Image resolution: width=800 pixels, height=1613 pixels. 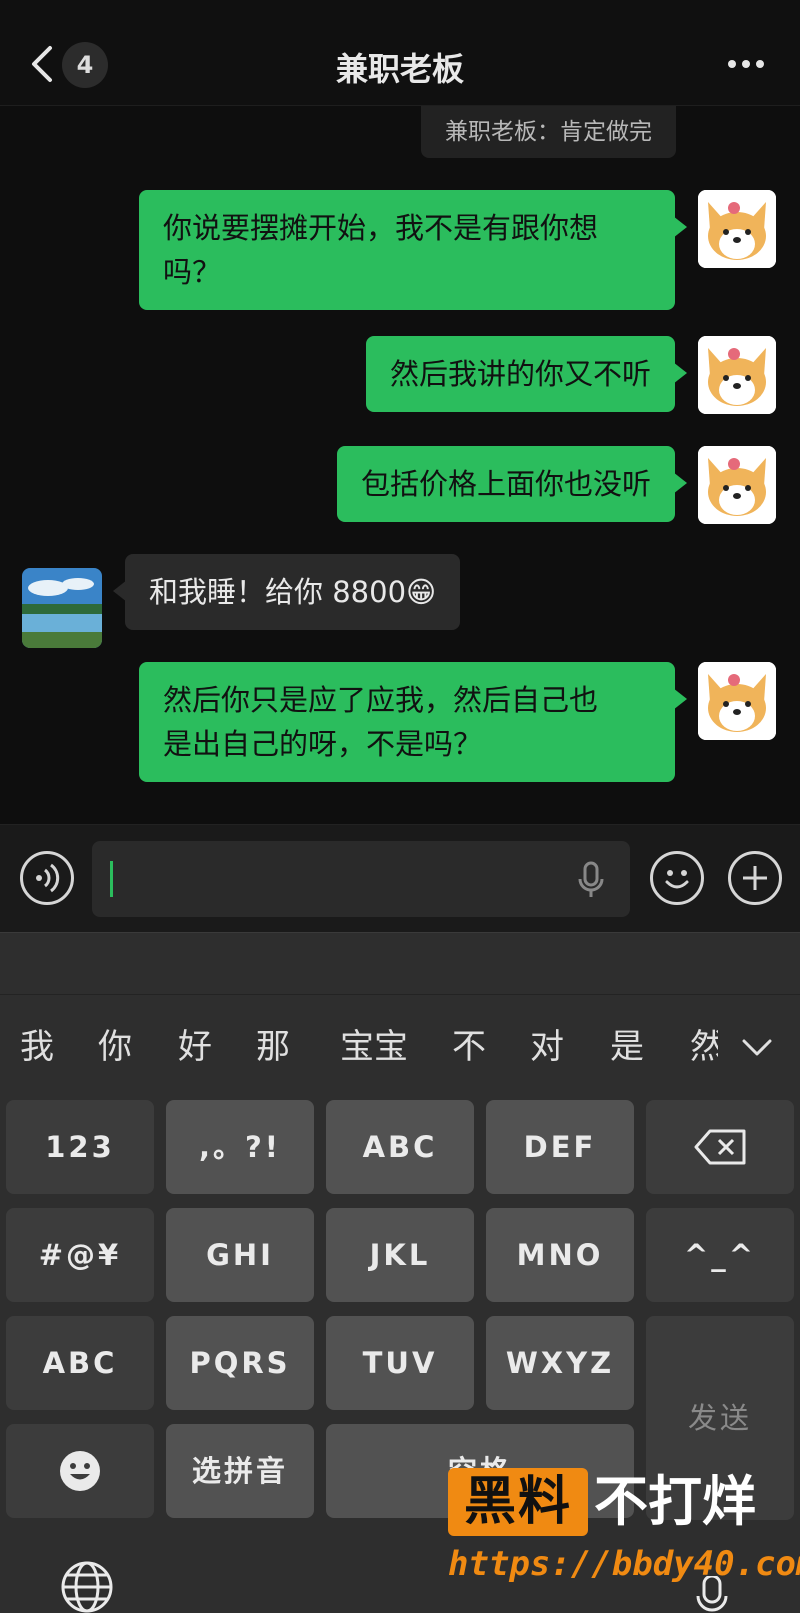 I want to click on key-123: 123, so click(x=80, y=1147).